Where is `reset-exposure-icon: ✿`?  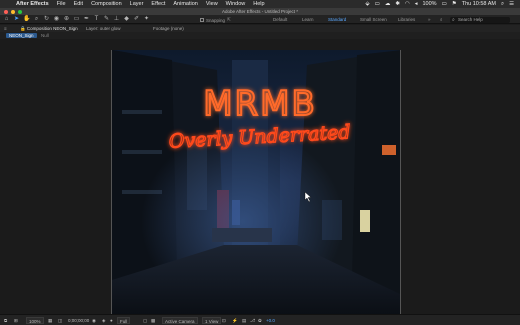 reset-exposure-icon: ✿ is located at coordinates (260, 320).